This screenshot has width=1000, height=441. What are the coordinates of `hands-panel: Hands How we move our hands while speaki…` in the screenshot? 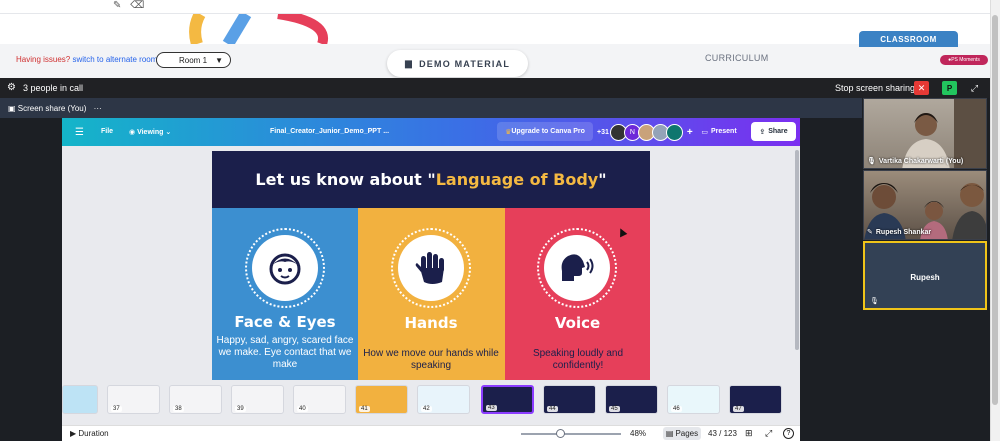 It's located at (431, 294).